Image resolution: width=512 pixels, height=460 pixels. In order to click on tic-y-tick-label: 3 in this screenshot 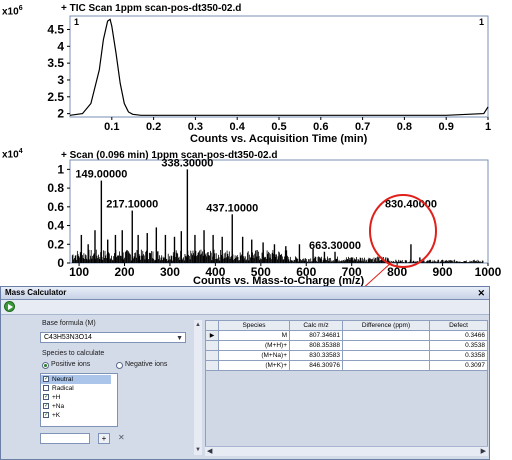, I will do `click(60, 80)`.